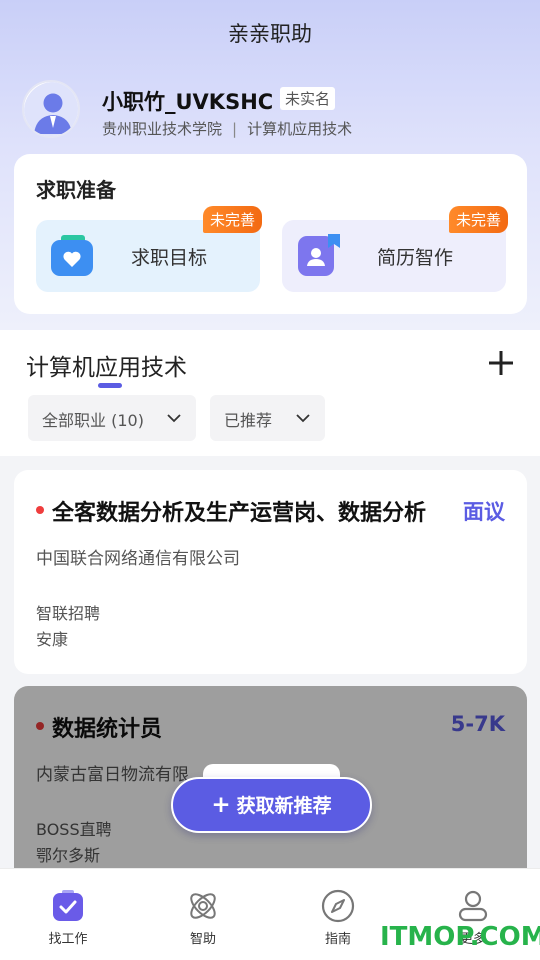  I want to click on school-name: 贵州职业技术学院, so click(162, 129).